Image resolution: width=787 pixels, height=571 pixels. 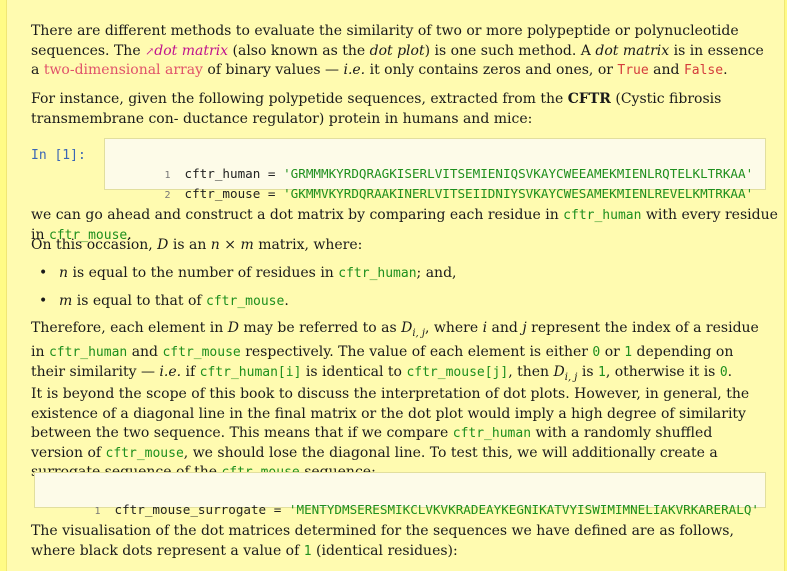 I want to click on external-link-icon: ↗, so click(x=149, y=51).